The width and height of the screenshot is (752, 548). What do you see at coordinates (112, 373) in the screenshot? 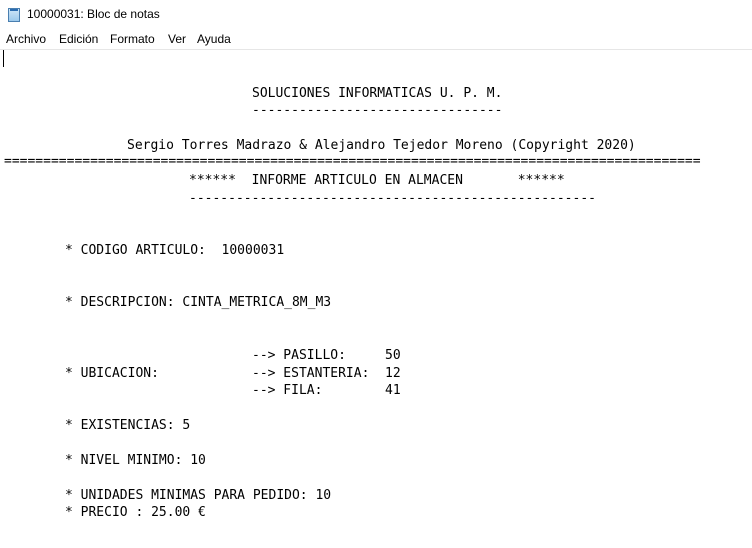
I see `ubicacion-label: * UBICACION:` at bounding box center [112, 373].